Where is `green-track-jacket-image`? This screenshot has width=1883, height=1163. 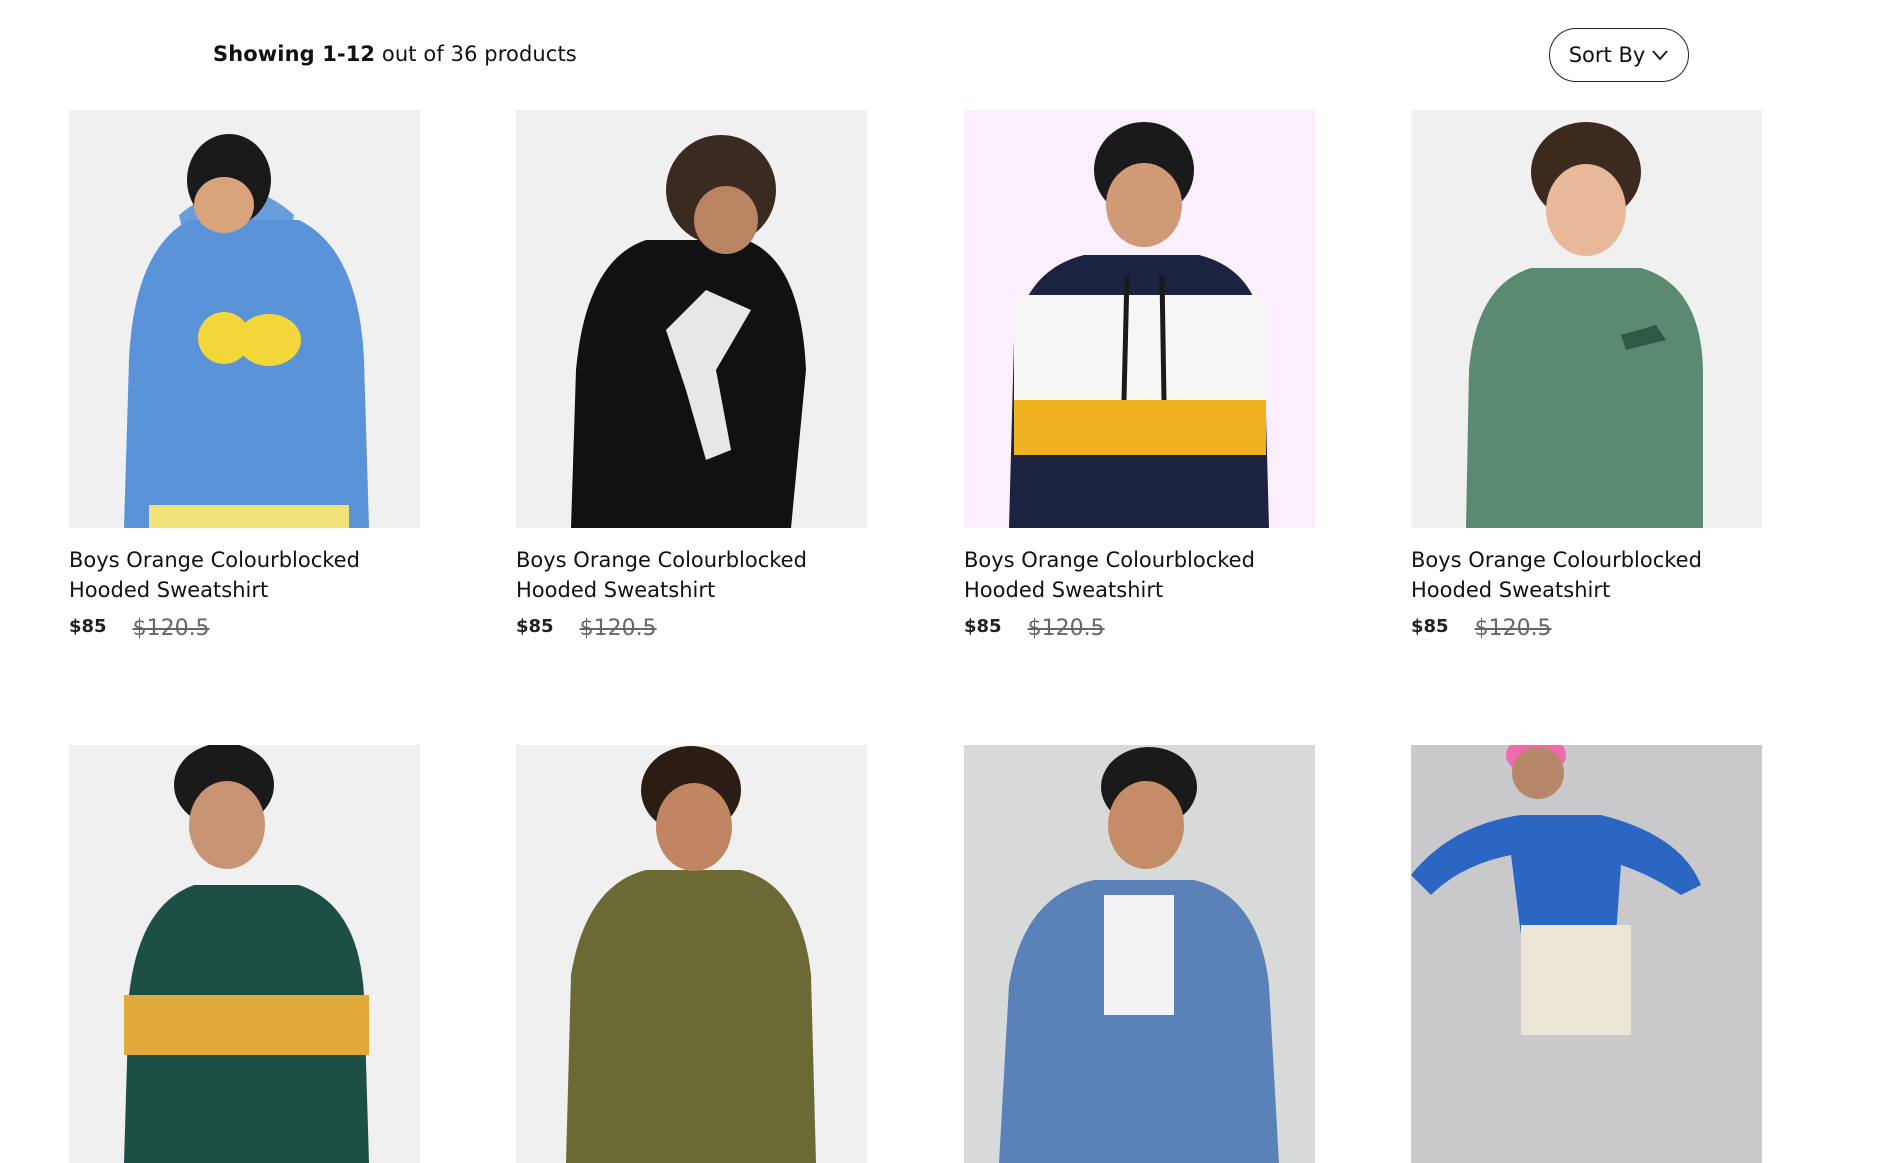 green-track-jacket-image is located at coordinates (244, 954).